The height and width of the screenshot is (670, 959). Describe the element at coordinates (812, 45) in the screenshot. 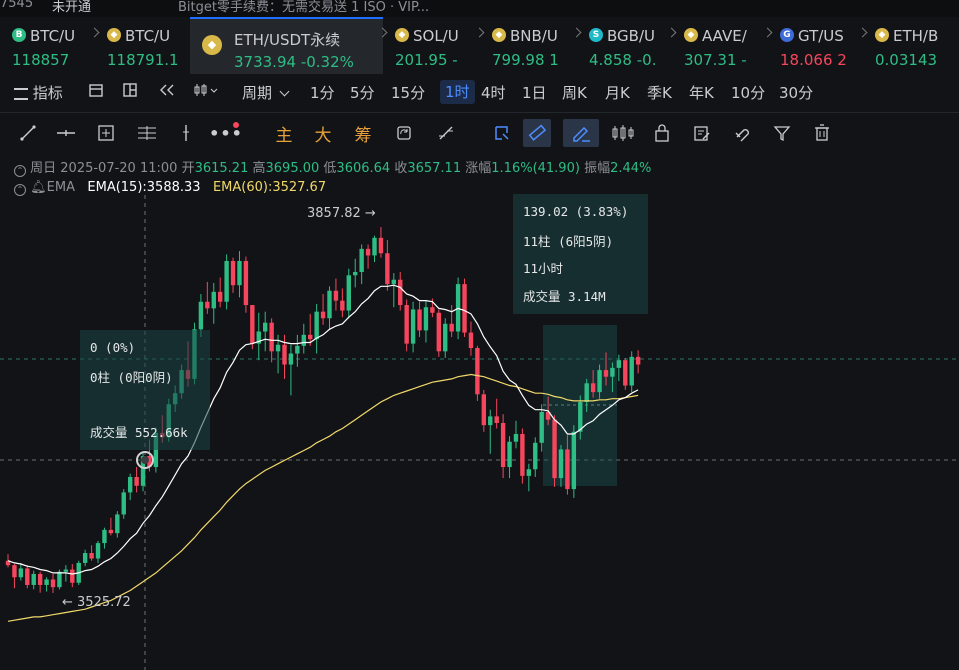

I see `tab-7: G GT/US 18.066 2` at that location.